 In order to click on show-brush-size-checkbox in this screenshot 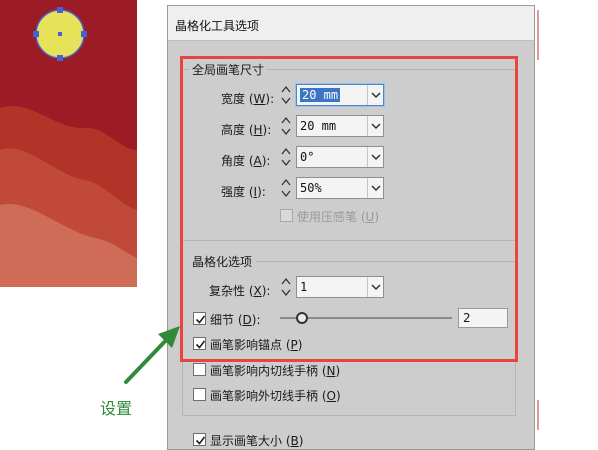, I will do `click(199, 439)`.